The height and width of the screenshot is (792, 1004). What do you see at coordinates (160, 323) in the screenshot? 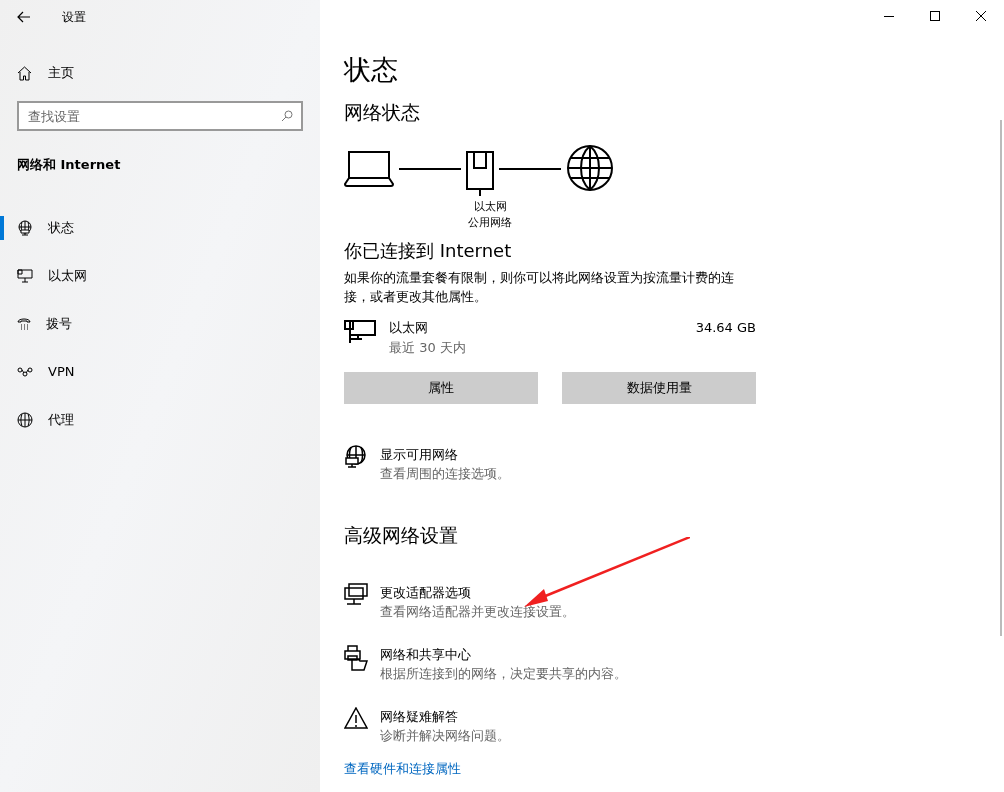
I see `sidebar-item: 拨号` at bounding box center [160, 323].